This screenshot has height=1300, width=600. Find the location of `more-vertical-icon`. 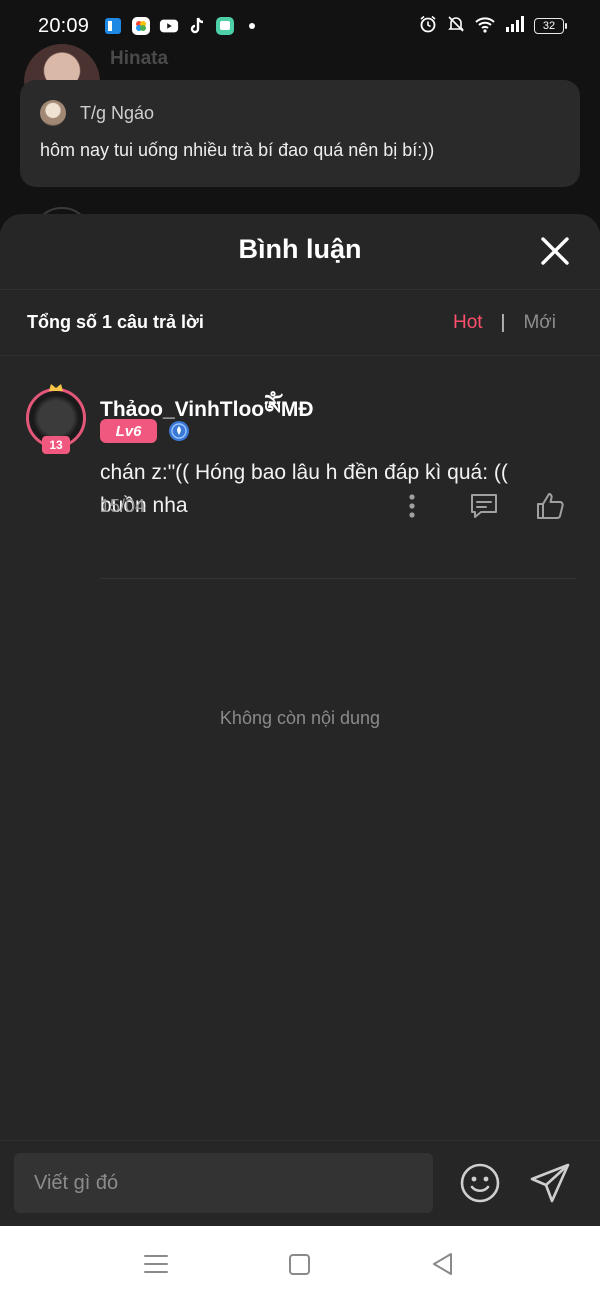

more-vertical-icon is located at coordinates (412, 506).